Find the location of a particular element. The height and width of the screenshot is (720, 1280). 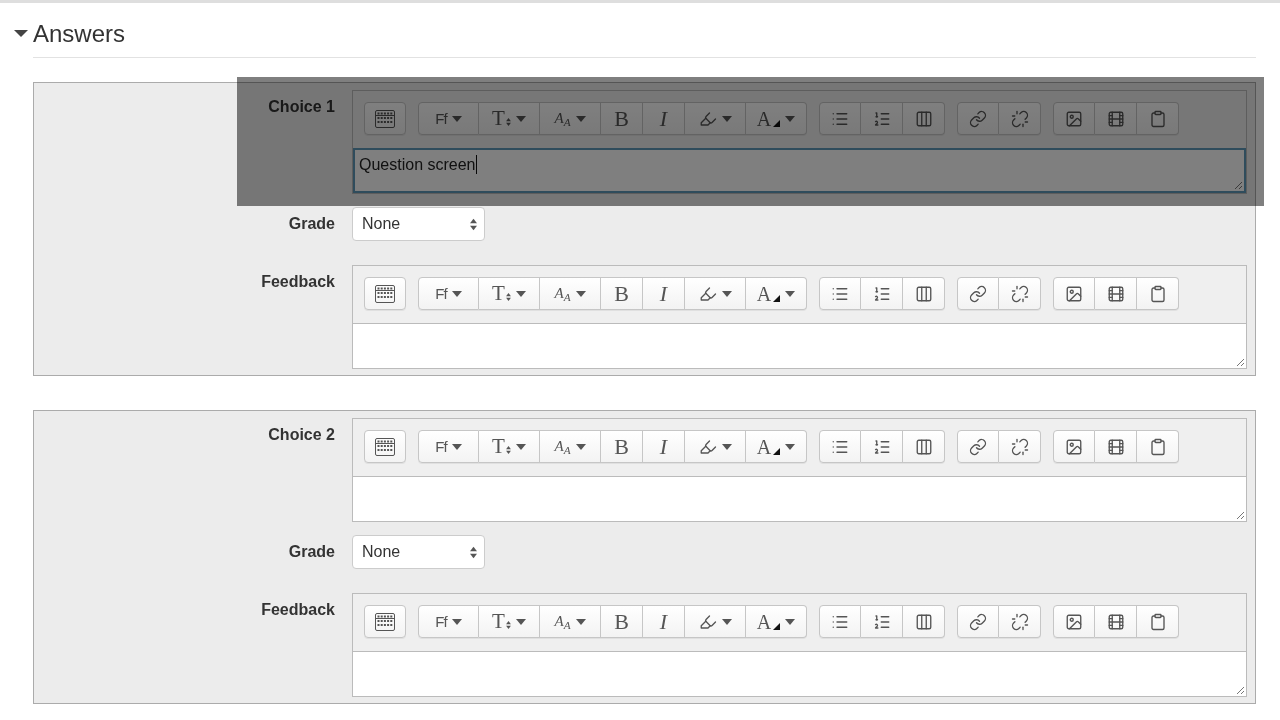

up-down-arrows-icon is located at coordinates (508, 624).